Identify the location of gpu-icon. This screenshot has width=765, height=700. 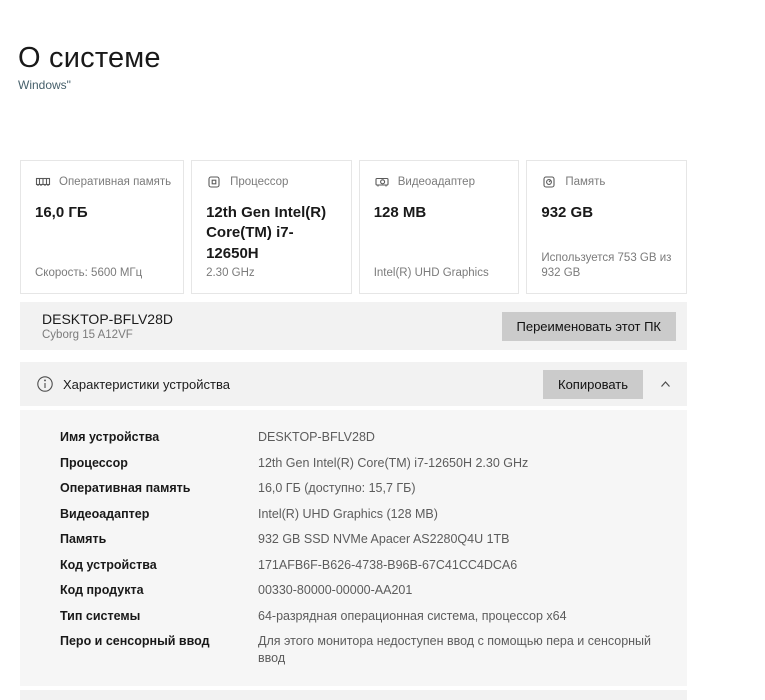
(382, 182).